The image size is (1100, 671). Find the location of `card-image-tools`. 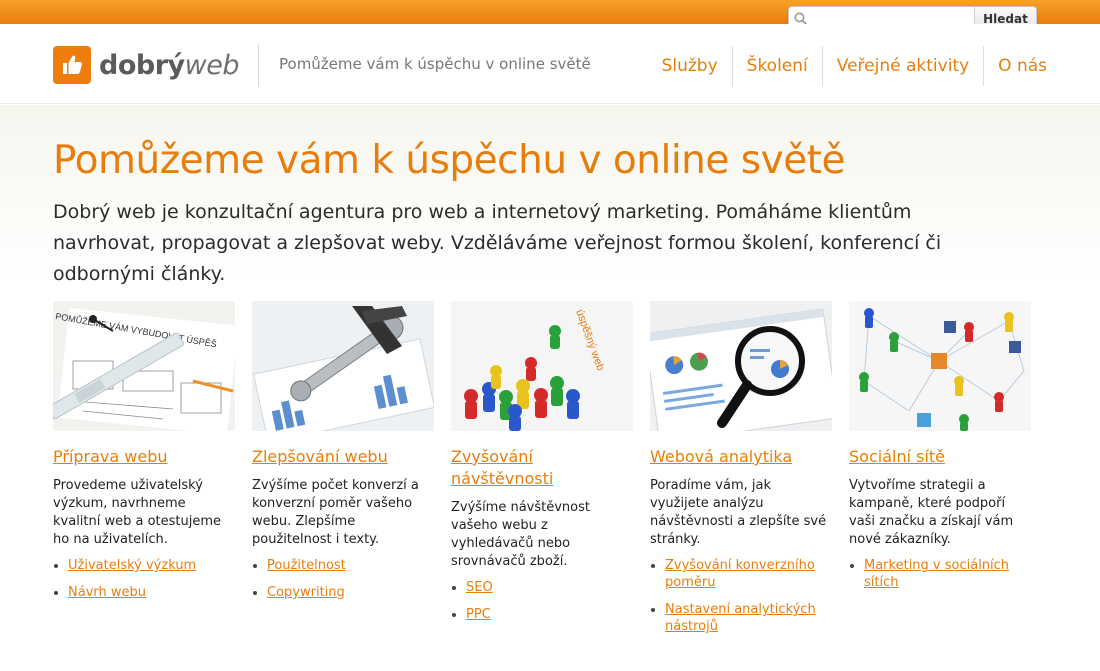

card-image-tools is located at coordinates (343, 366).